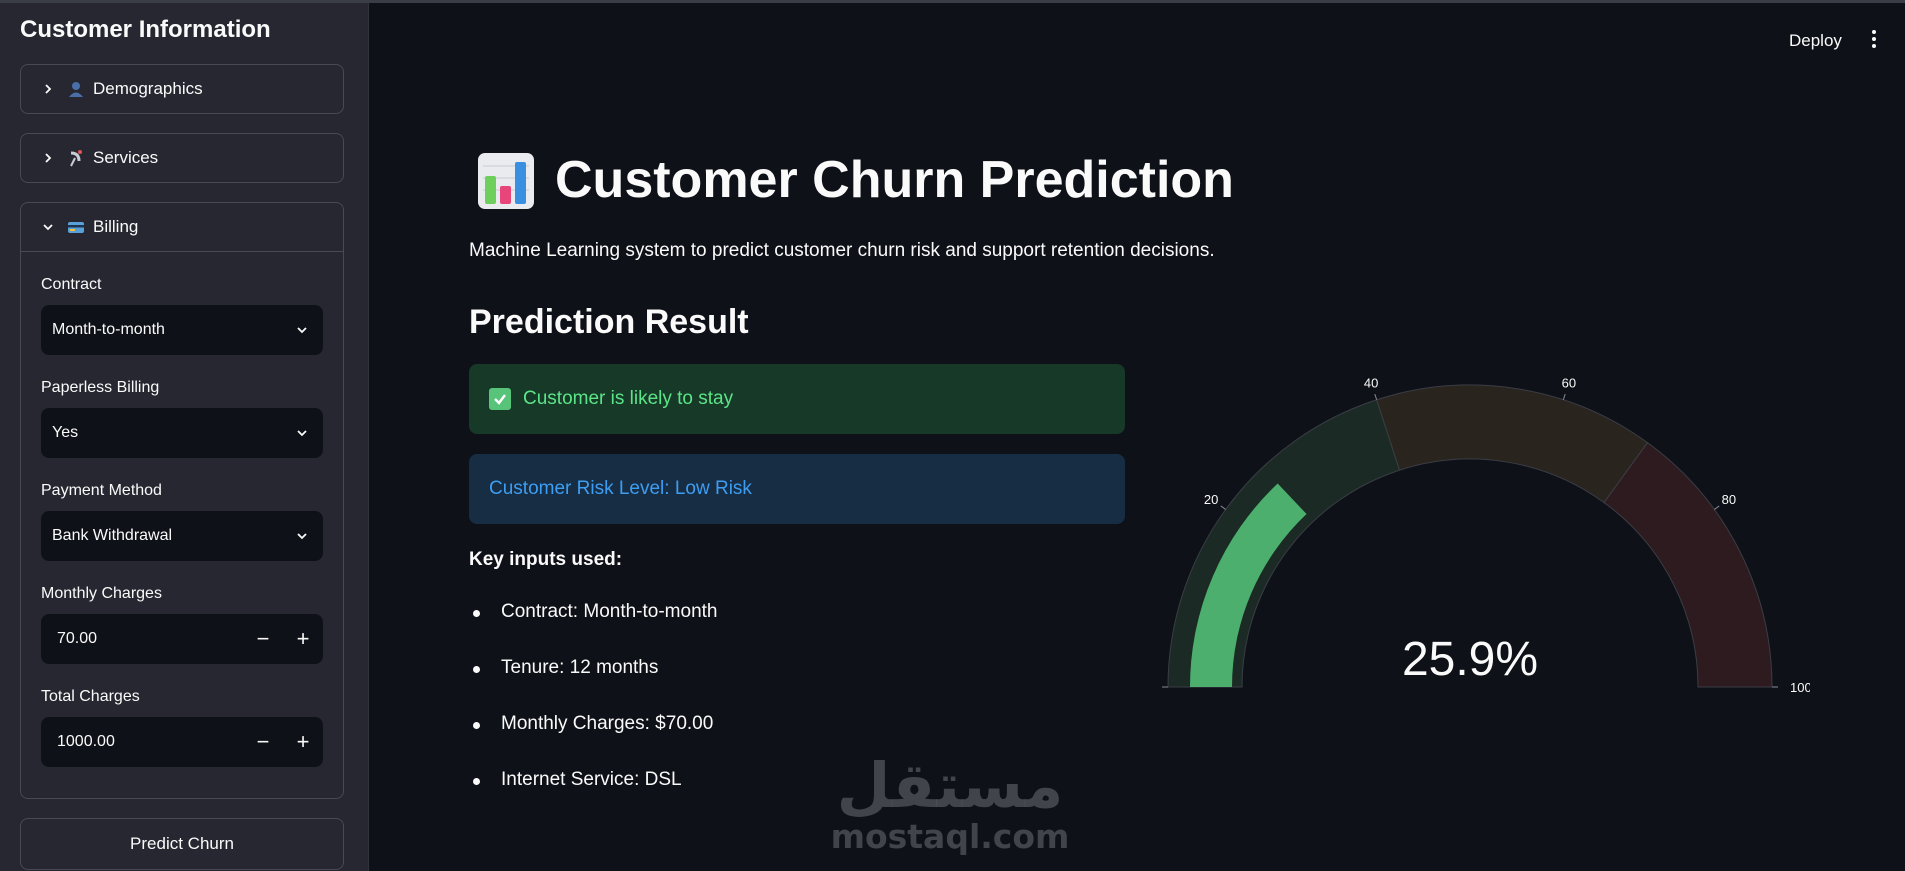  Describe the element at coordinates (263, 639) in the screenshot. I see `monthly-charges-decrement-button: −` at that location.